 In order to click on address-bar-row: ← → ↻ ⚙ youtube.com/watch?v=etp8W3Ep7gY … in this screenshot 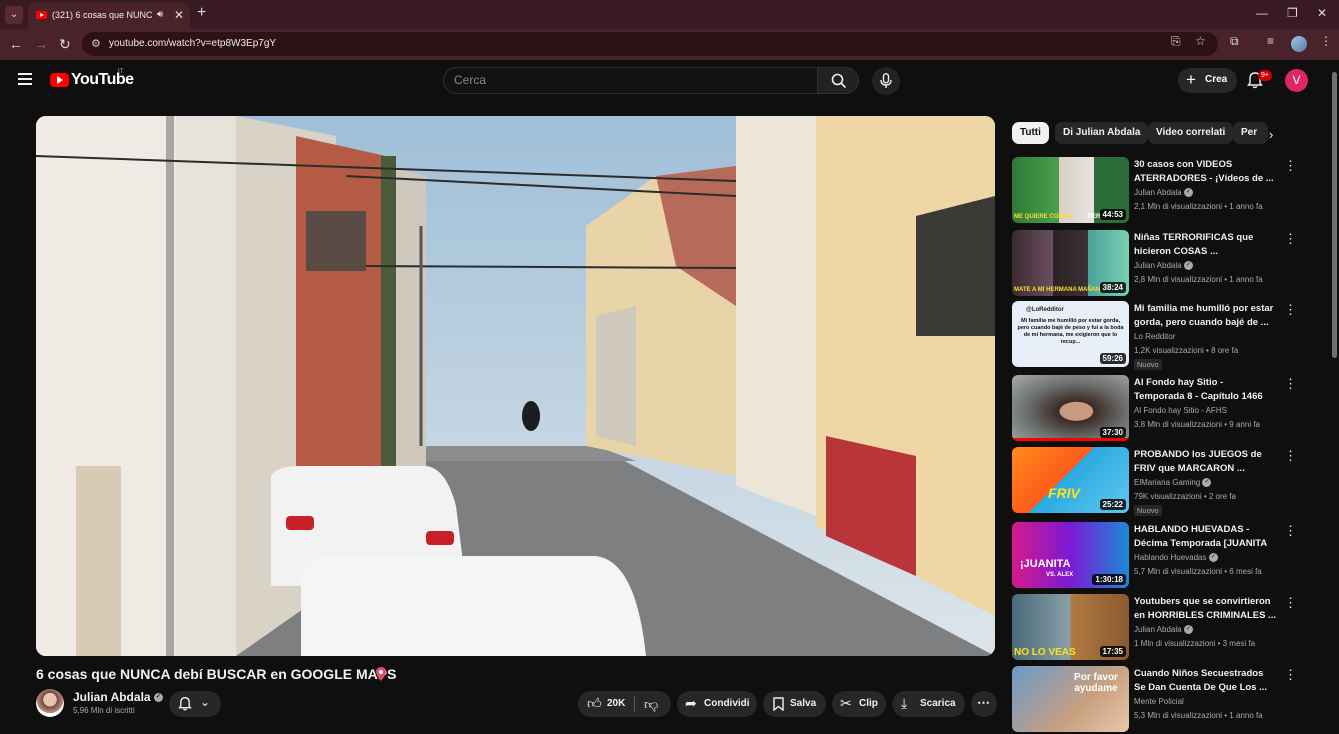, I will do `click(669, 44)`.